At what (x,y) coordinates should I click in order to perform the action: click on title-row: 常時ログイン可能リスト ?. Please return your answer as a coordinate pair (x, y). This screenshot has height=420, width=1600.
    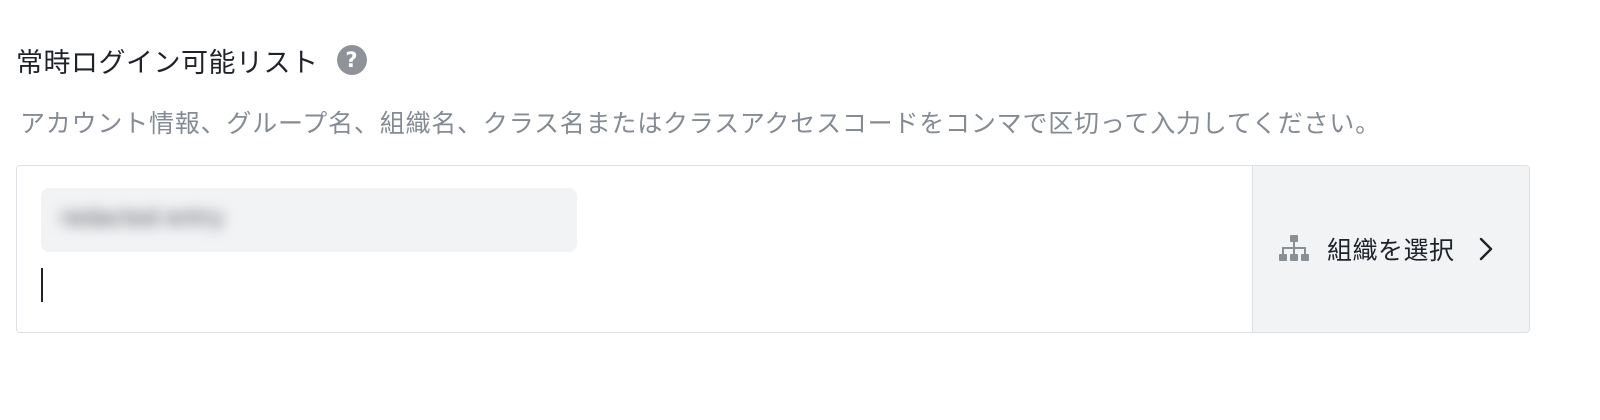
    Looking at the image, I should click on (191, 60).